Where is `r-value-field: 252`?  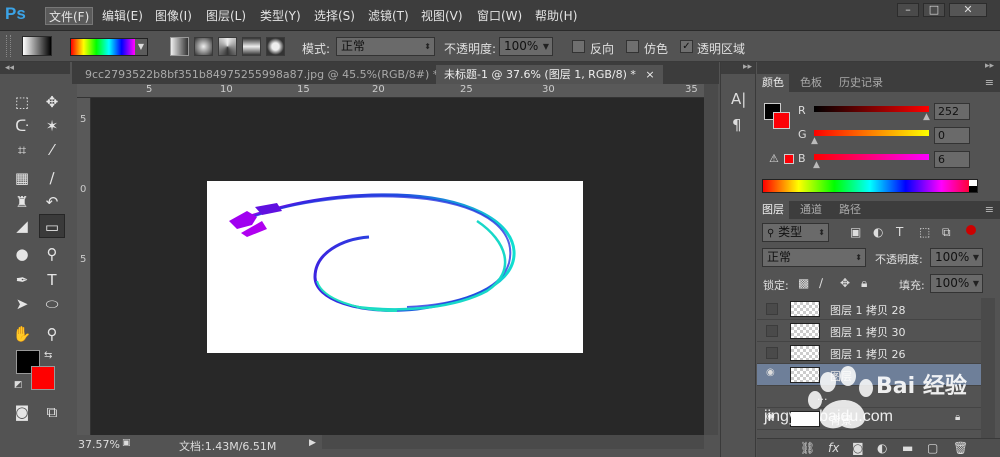
r-value-field: 252 is located at coordinates (952, 111).